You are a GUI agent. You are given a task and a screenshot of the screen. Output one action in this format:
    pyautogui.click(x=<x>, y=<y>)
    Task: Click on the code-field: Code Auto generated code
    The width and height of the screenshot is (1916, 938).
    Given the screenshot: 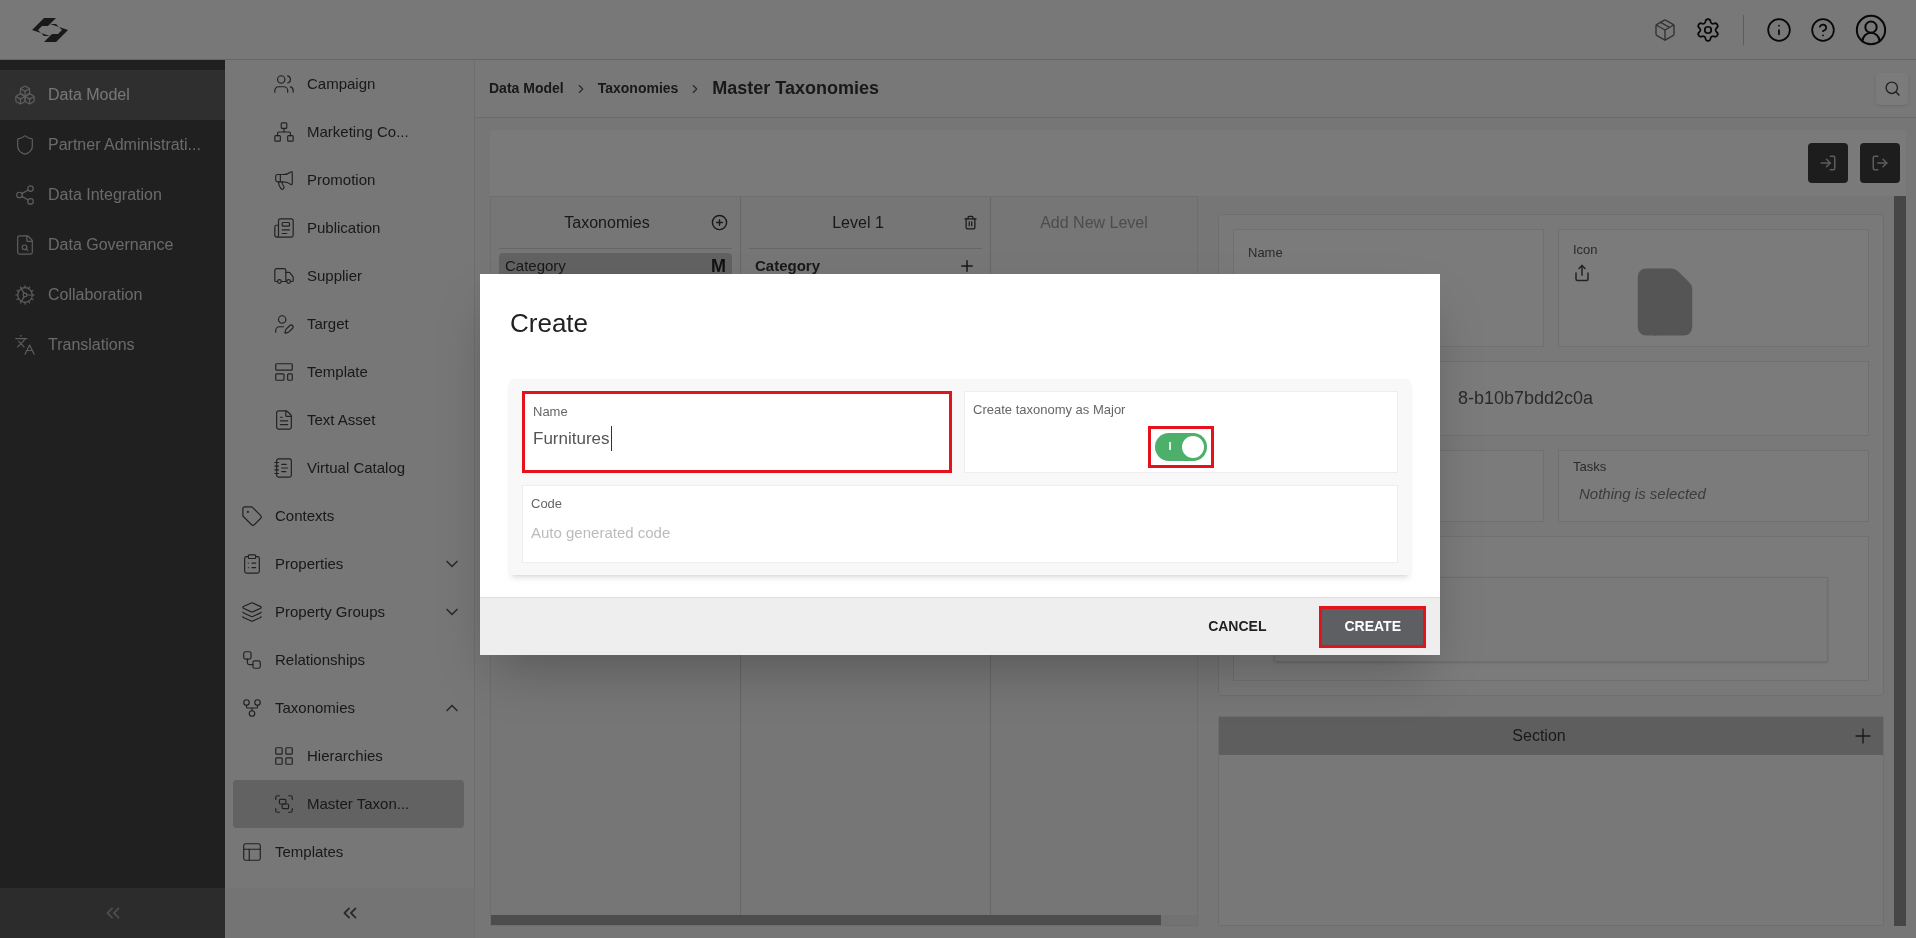 What is the action you would take?
    pyautogui.click(x=960, y=524)
    